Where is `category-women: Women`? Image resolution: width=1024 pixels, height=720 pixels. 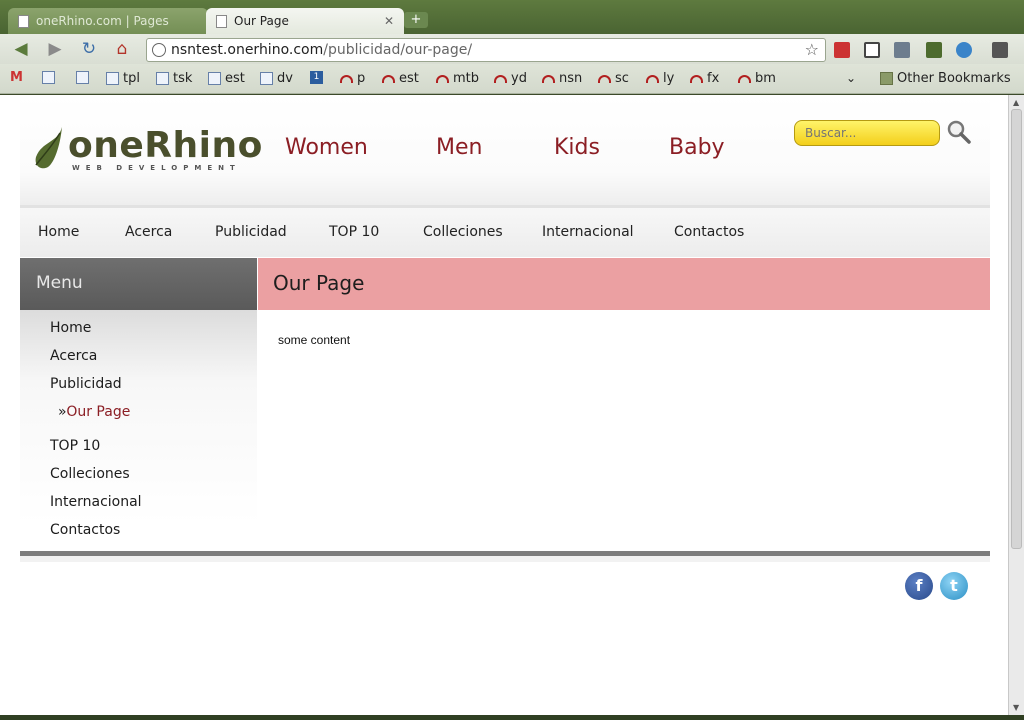 category-women: Women is located at coordinates (326, 147).